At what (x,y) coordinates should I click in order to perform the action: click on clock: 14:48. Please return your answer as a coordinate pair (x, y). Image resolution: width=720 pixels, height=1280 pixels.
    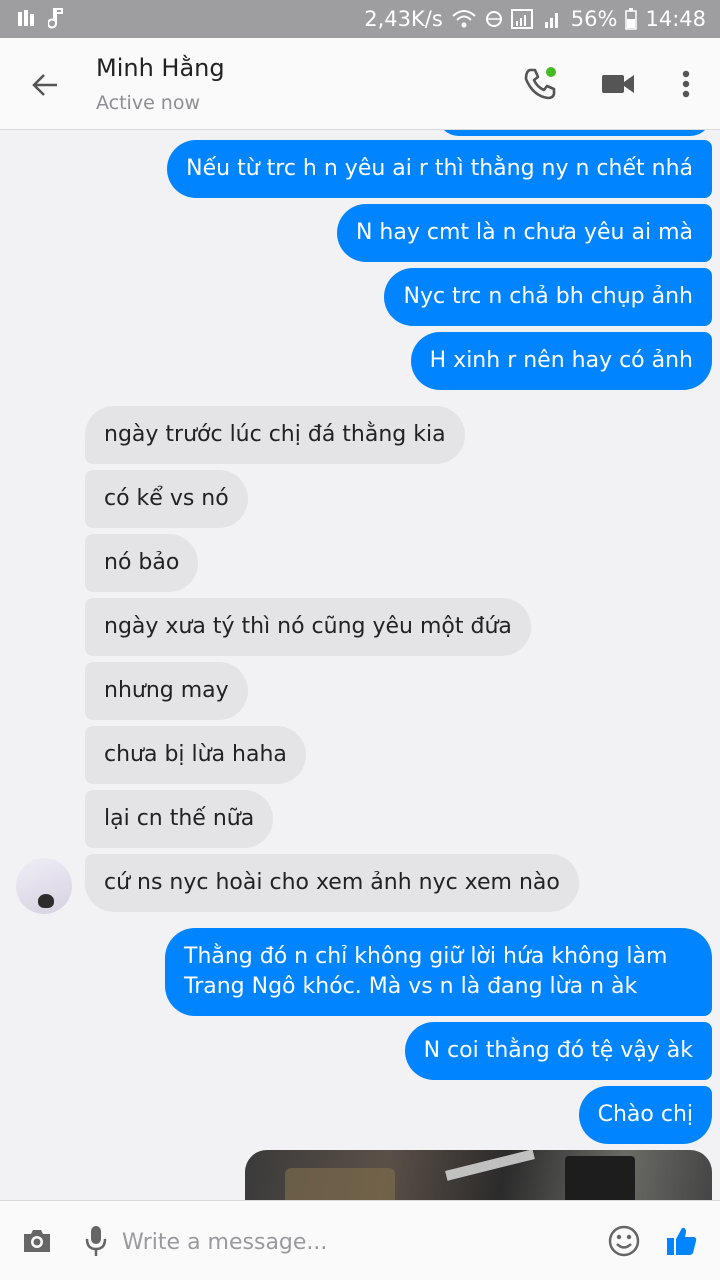
    Looking at the image, I should click on (675, 19).